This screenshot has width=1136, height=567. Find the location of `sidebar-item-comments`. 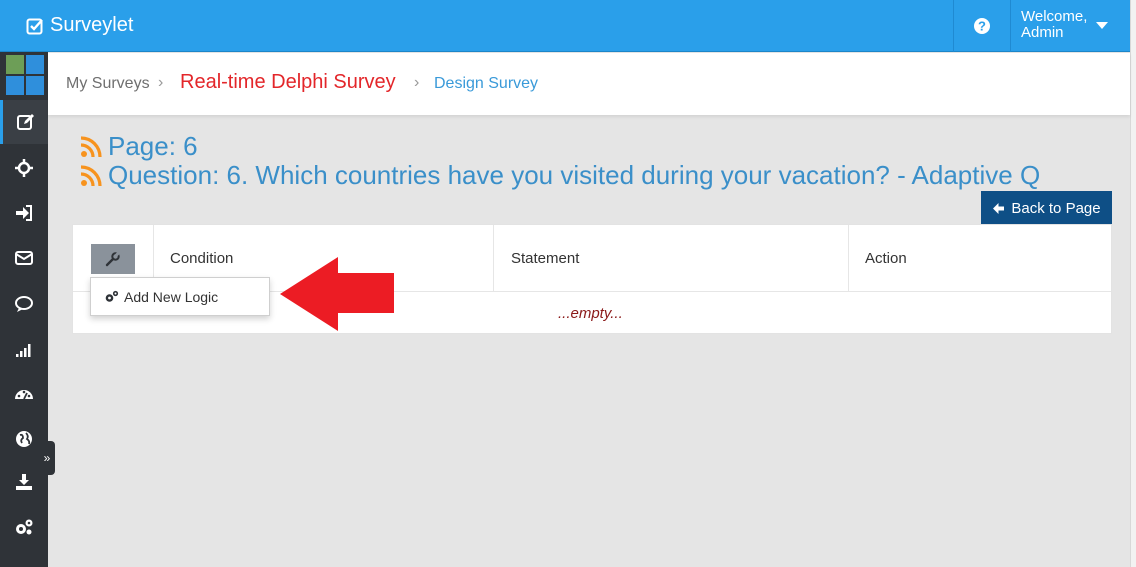

sidebar-item-comments is located at coordinates (24, 304).